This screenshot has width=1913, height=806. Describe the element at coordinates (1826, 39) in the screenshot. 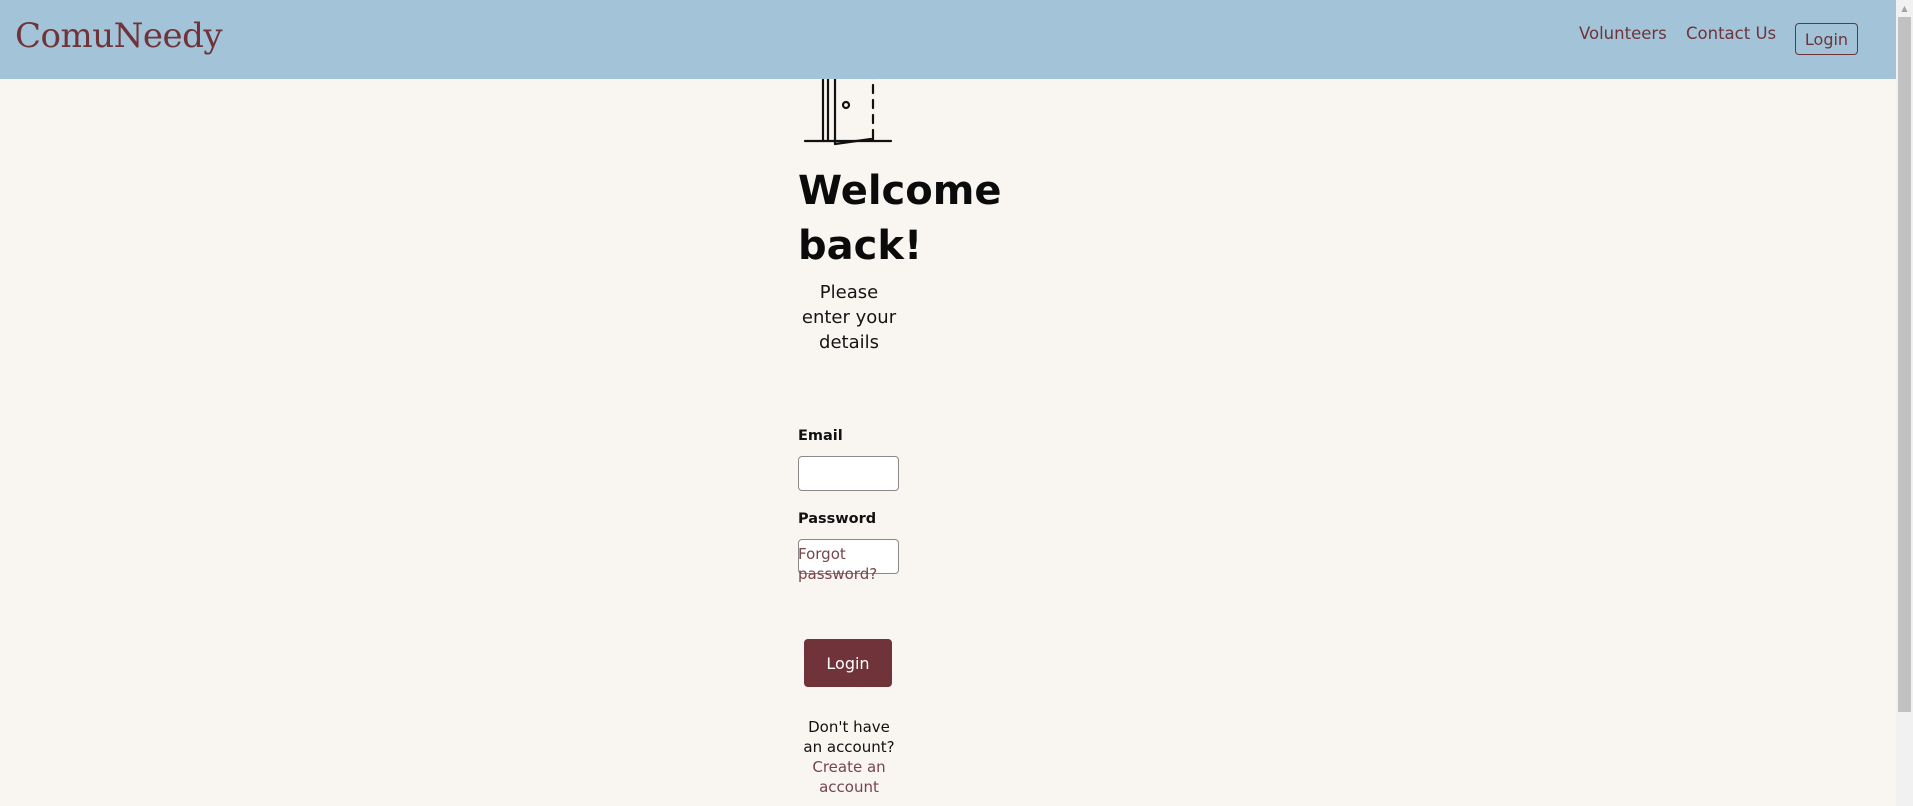

I see `nav-login-button: Login` at that location.